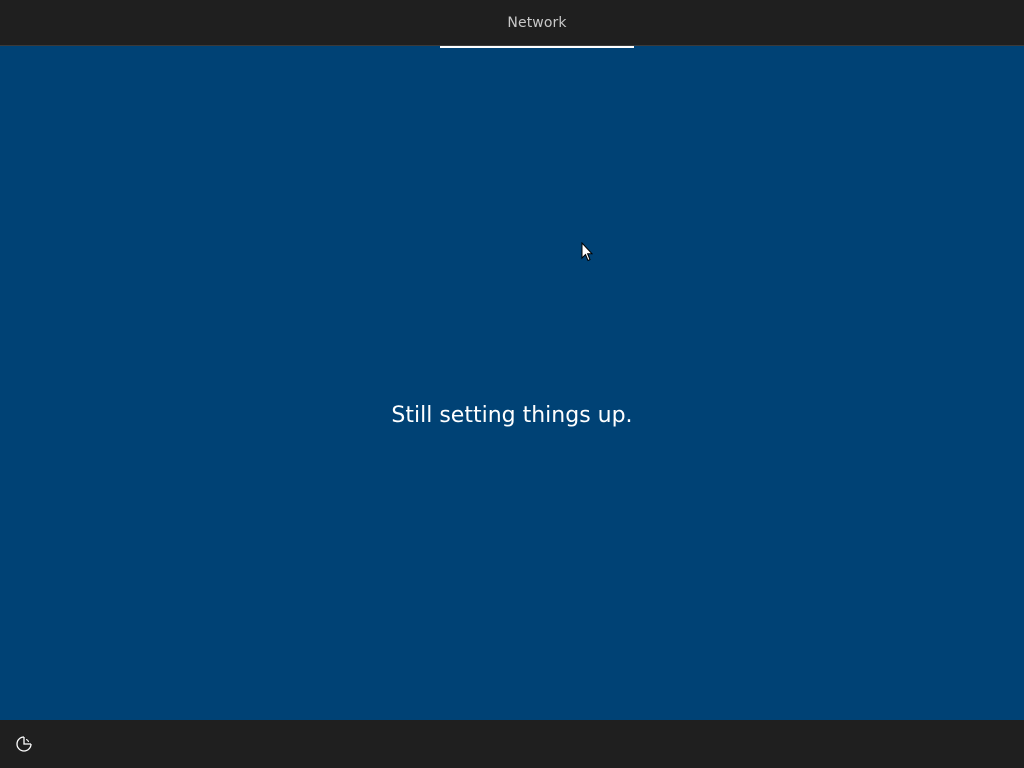 This screenshot has width=1024, height=768. I want to click on status-message: Still setting things up., so click(512, 415).